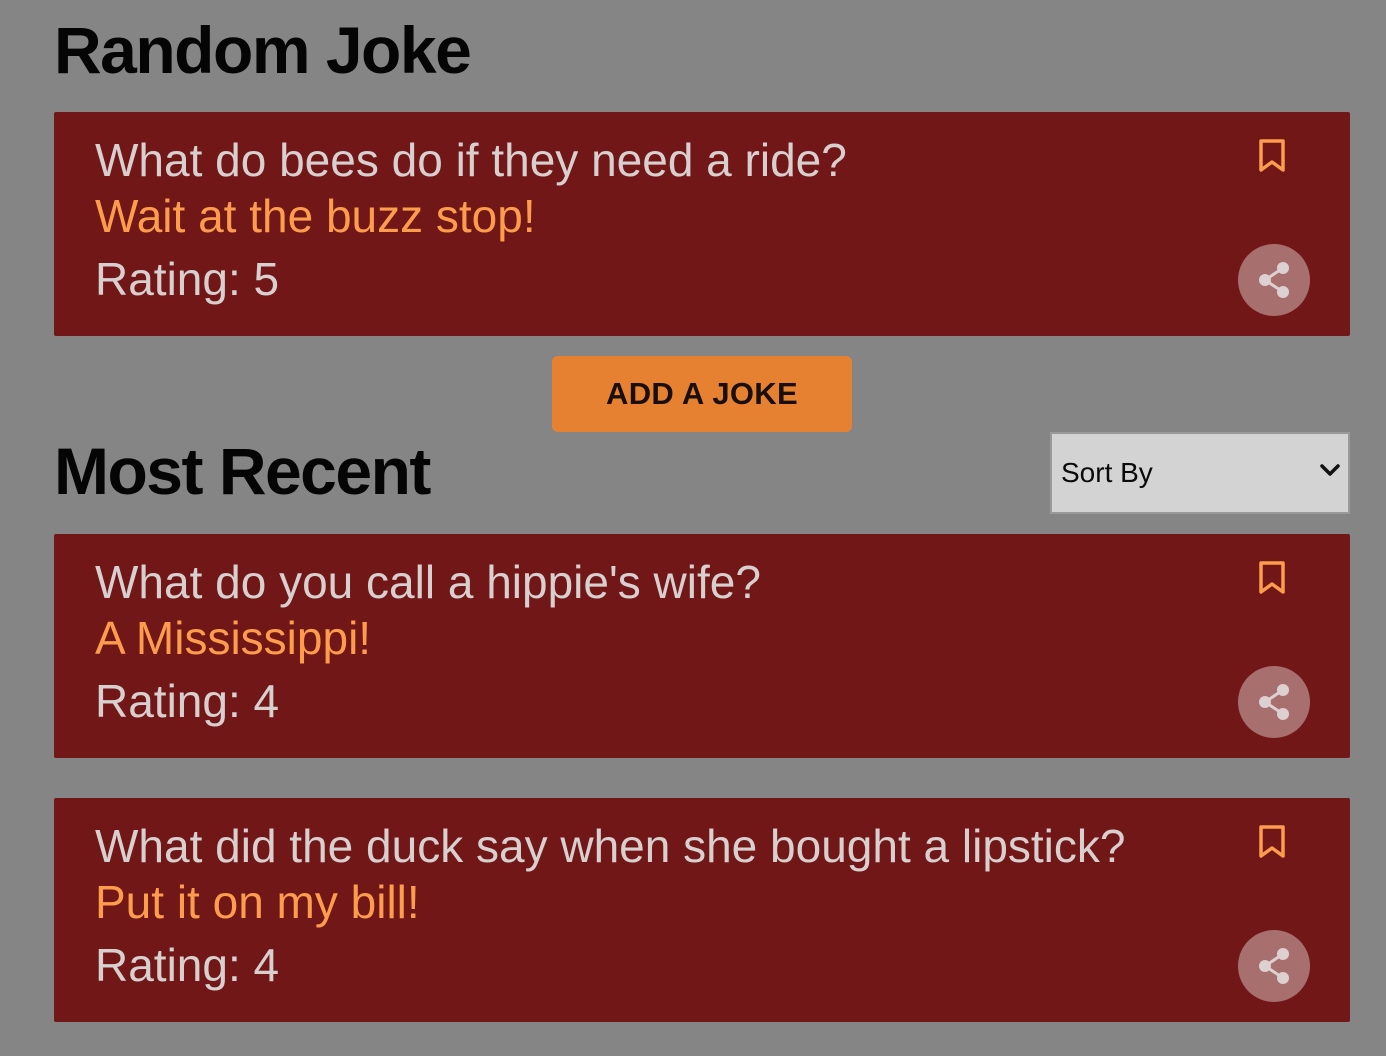 Image resolution: width=1386 pixels, height=1056 pixels. What do you see at coordinates (428, 582) in the screenshot?
I see `joke-question: What do you call a hippie's wife?` at bounding box center [428, 582].